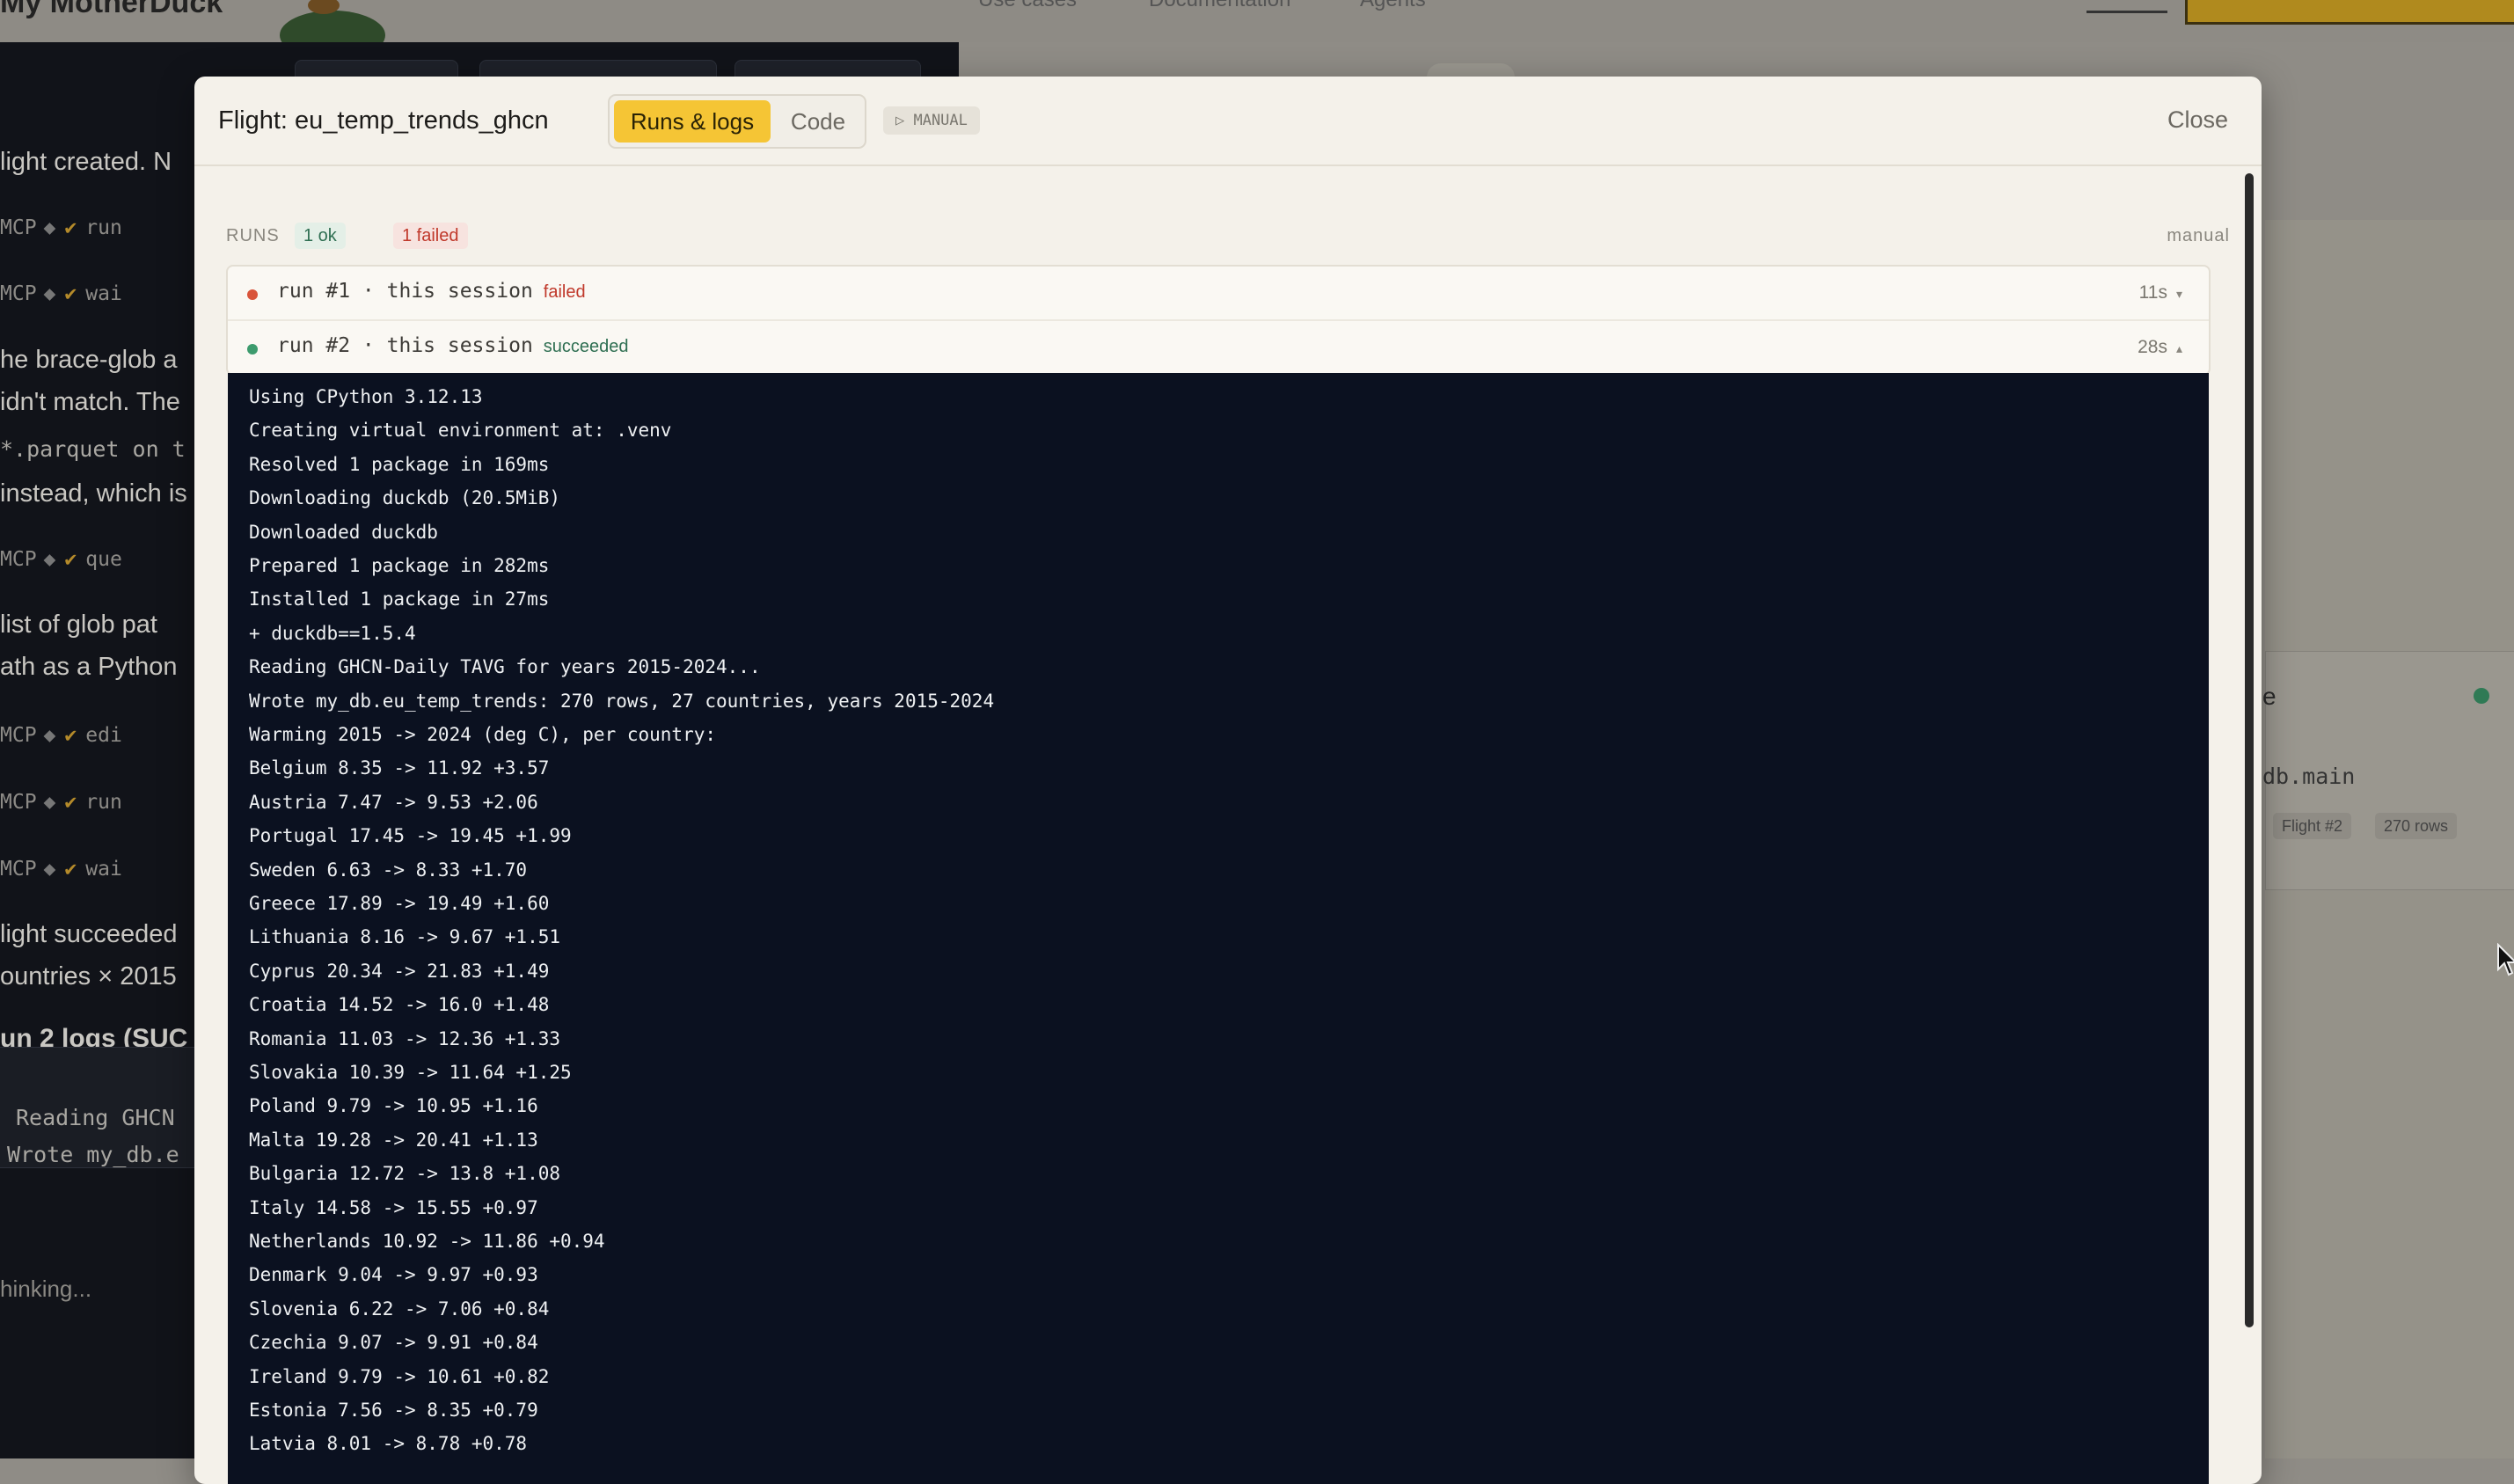 This screenshot has height=1484, width=2514. What do you see at coordinates (394, 1140) in the screenshot?
I see `log-line: Malta 19.28 -> 20.41 +1.13` at bounding box center [394, 1140].